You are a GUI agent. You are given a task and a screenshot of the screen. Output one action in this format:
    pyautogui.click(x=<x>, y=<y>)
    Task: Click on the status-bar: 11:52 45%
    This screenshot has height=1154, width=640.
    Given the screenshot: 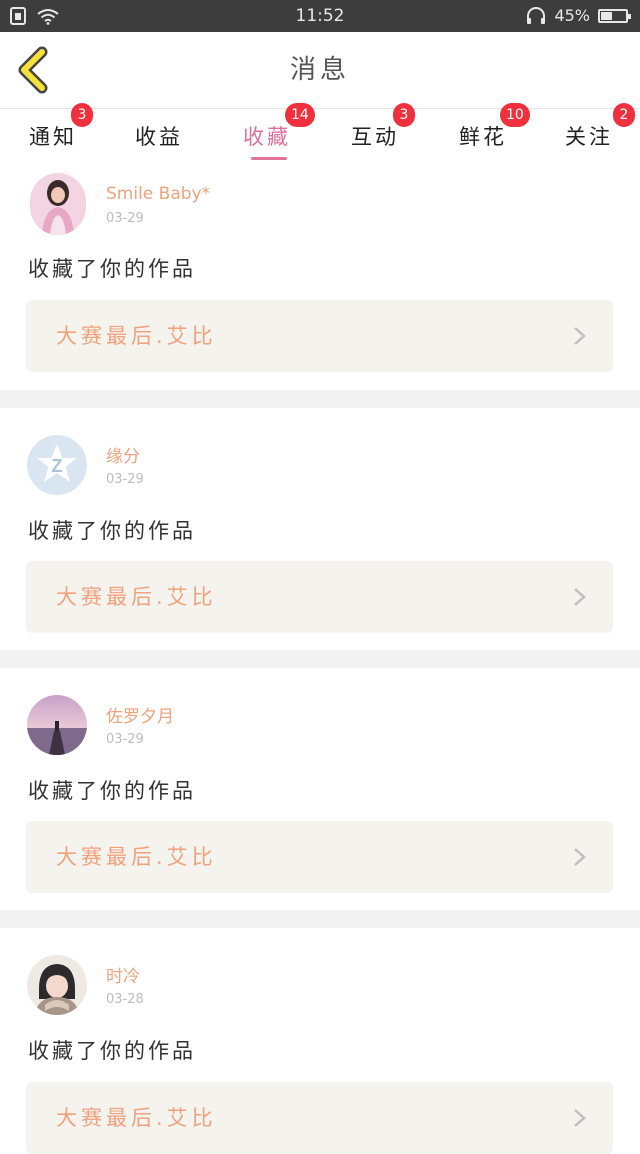 What is the action you would take?
    pyautogui.click(x=320, y=16)
    